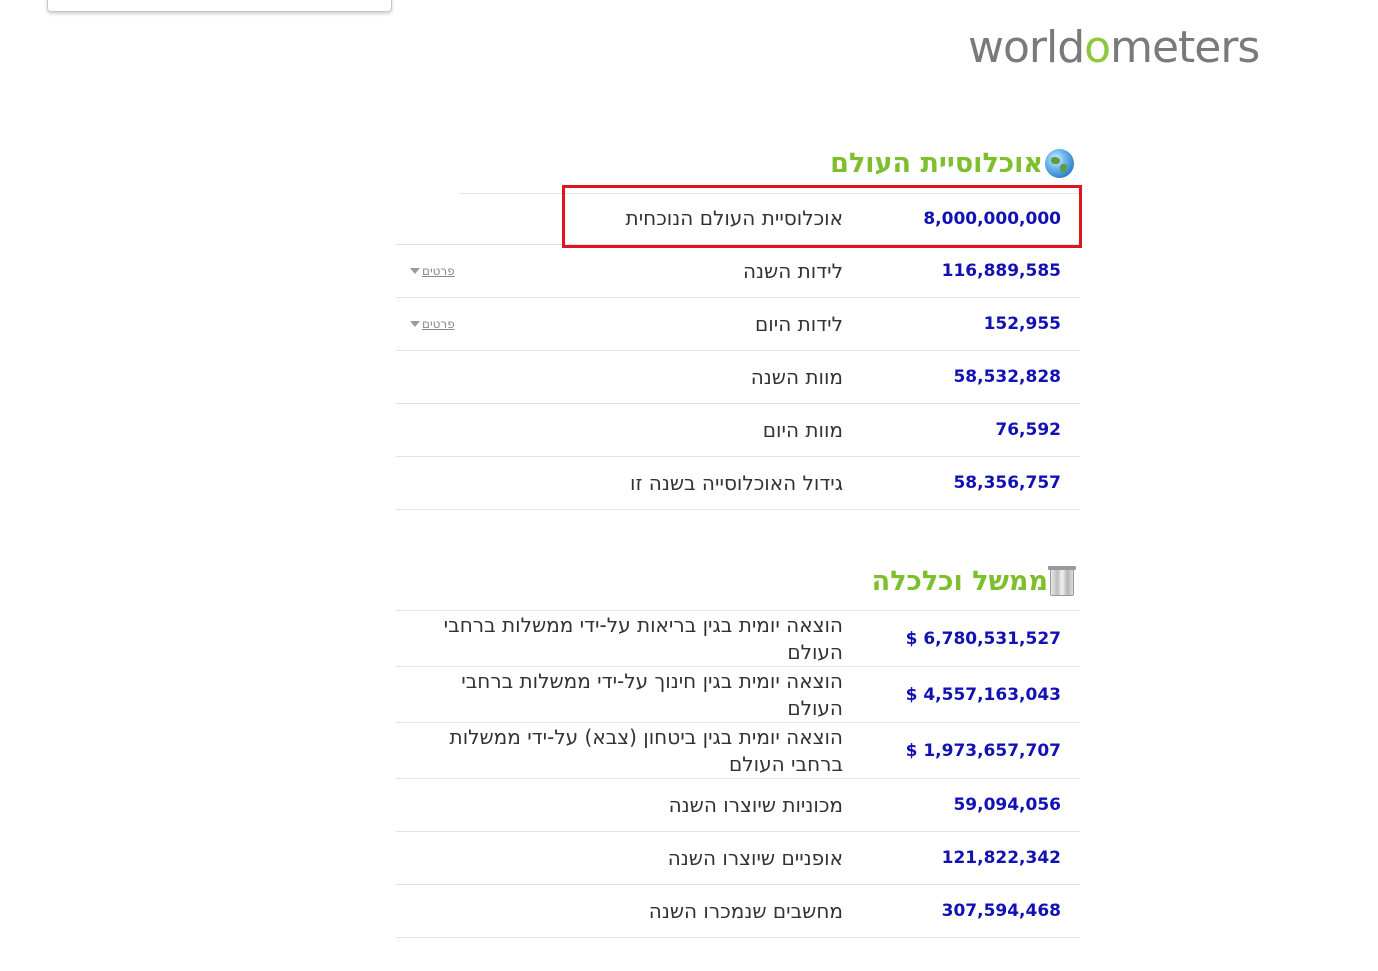 The height and width of the screenshot is (971, 1378). Describe the element at coordinates (983, 638) in the screenshot. I see `stat-value: $ 6,780,531,527` at that location.